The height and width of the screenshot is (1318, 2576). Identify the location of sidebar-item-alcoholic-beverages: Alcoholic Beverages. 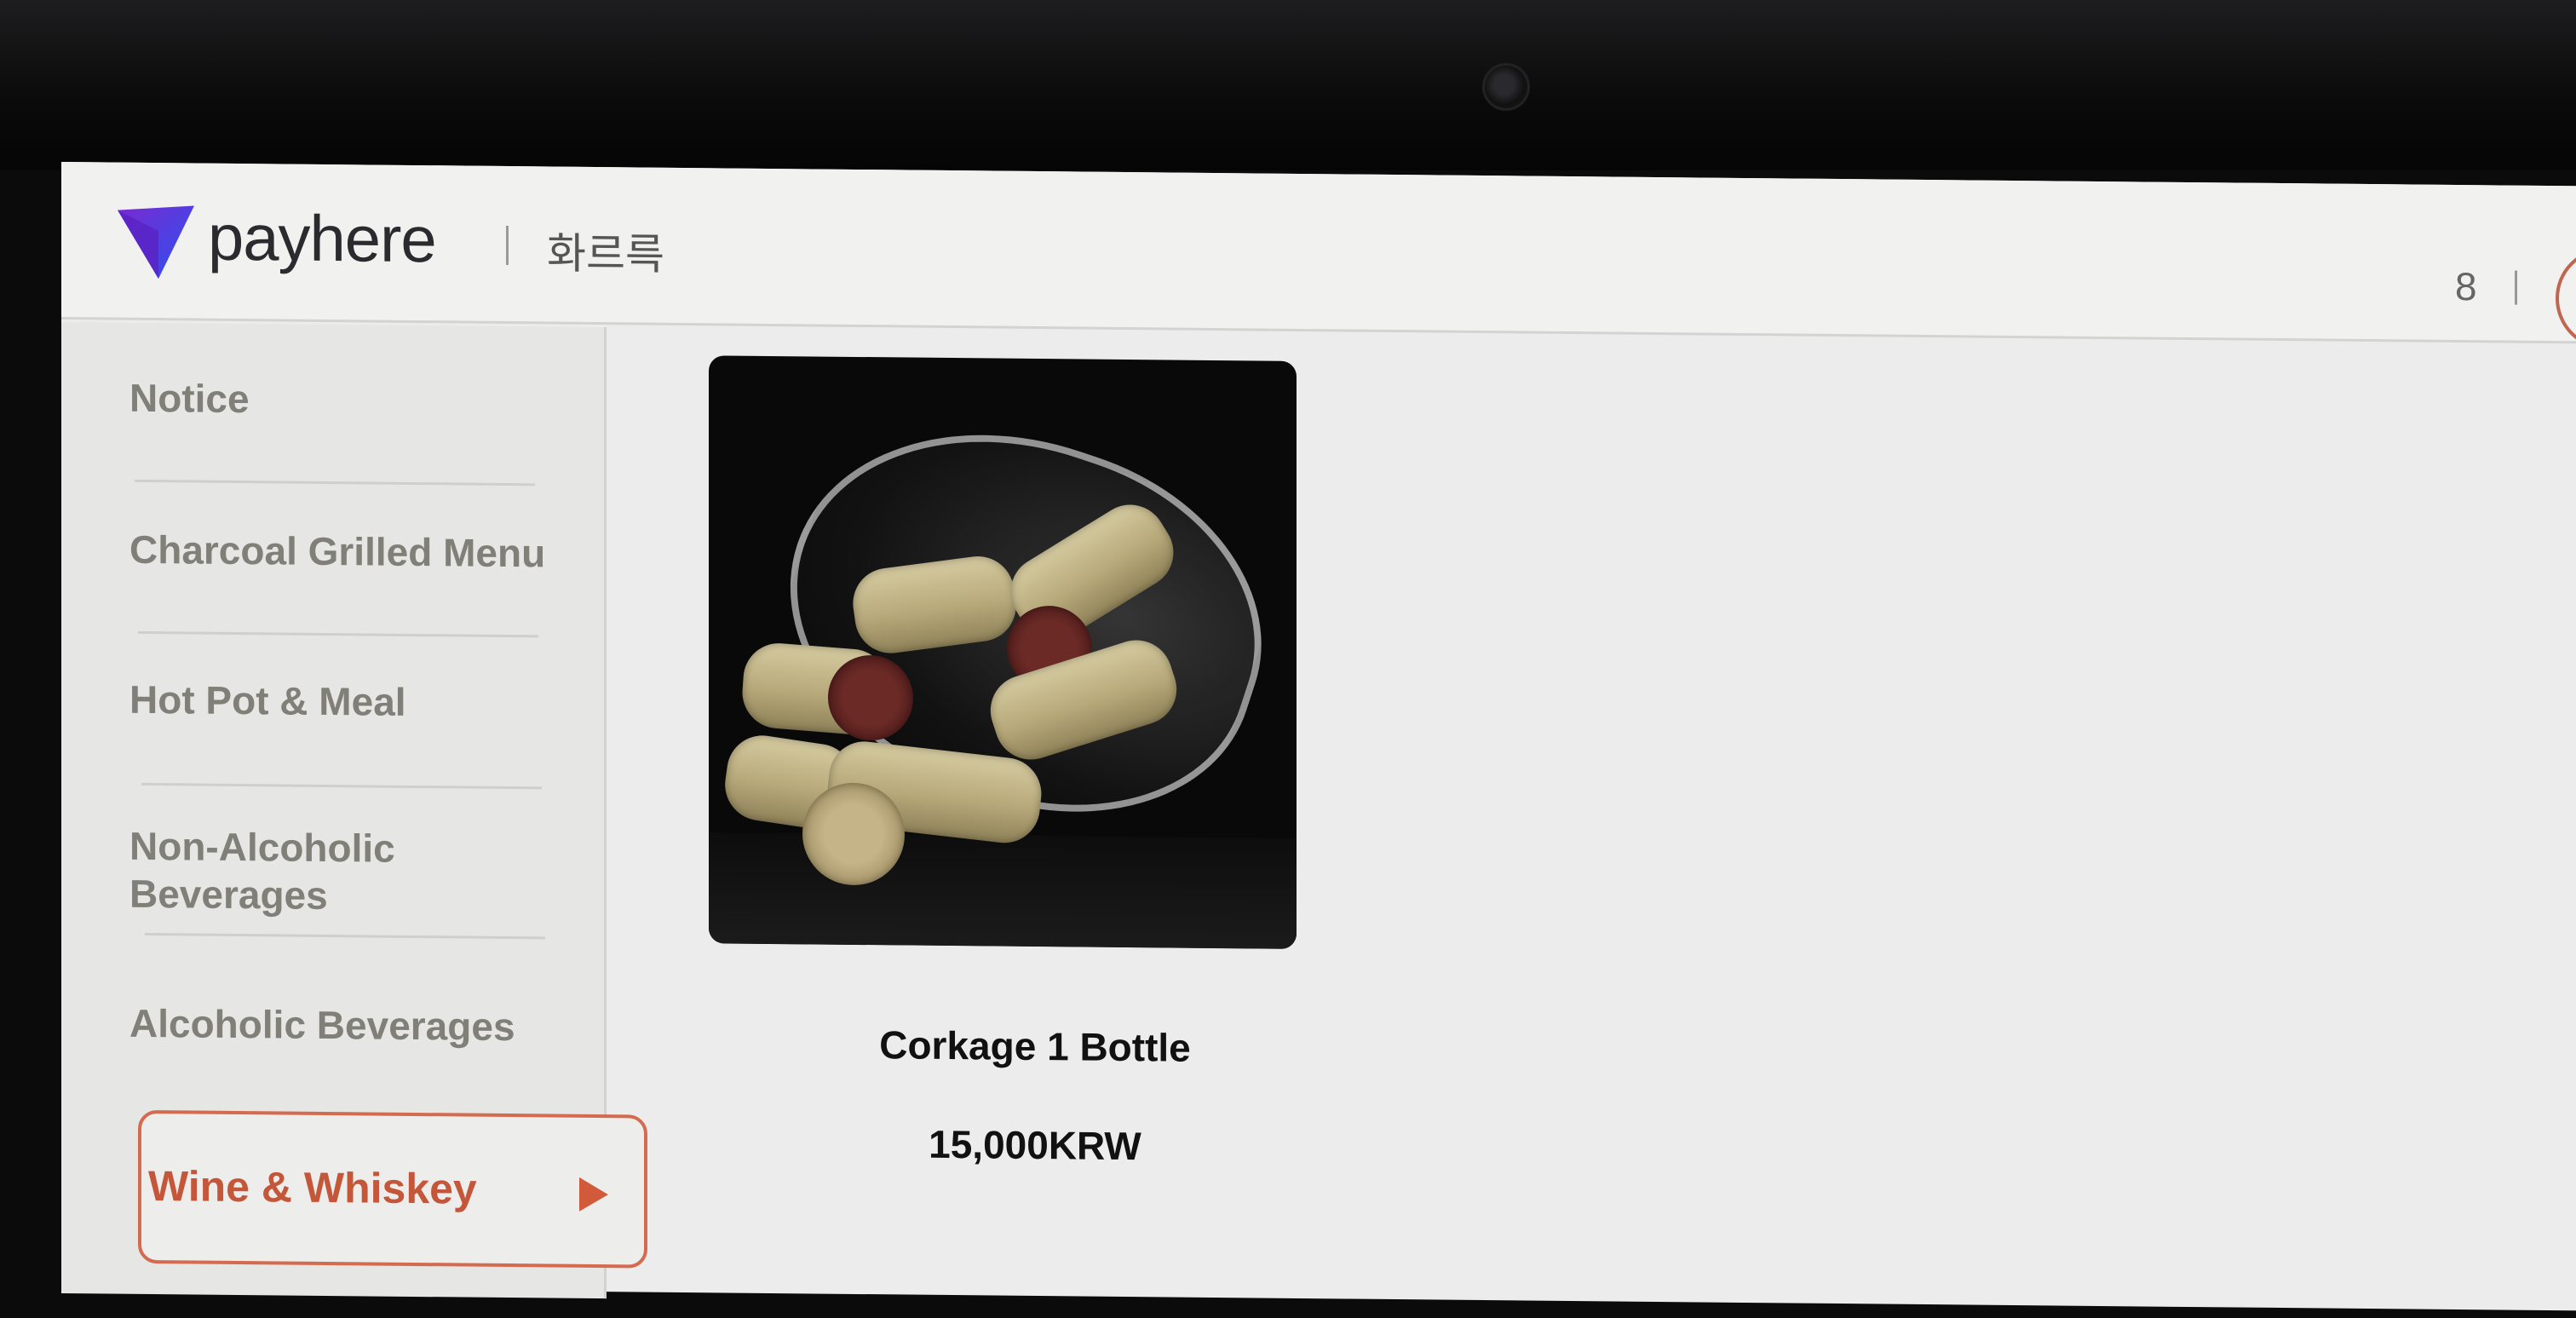
(322, 1024).